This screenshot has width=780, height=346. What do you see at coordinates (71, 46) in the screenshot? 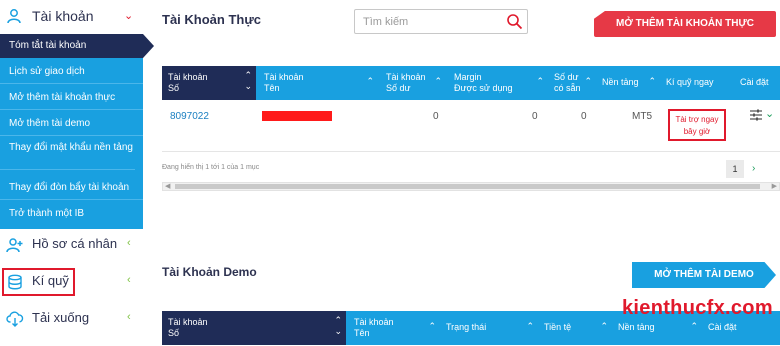
I see `sidebar-item-account-summary: Tóm tắt tài khoản` at bounding box center [71, 46].